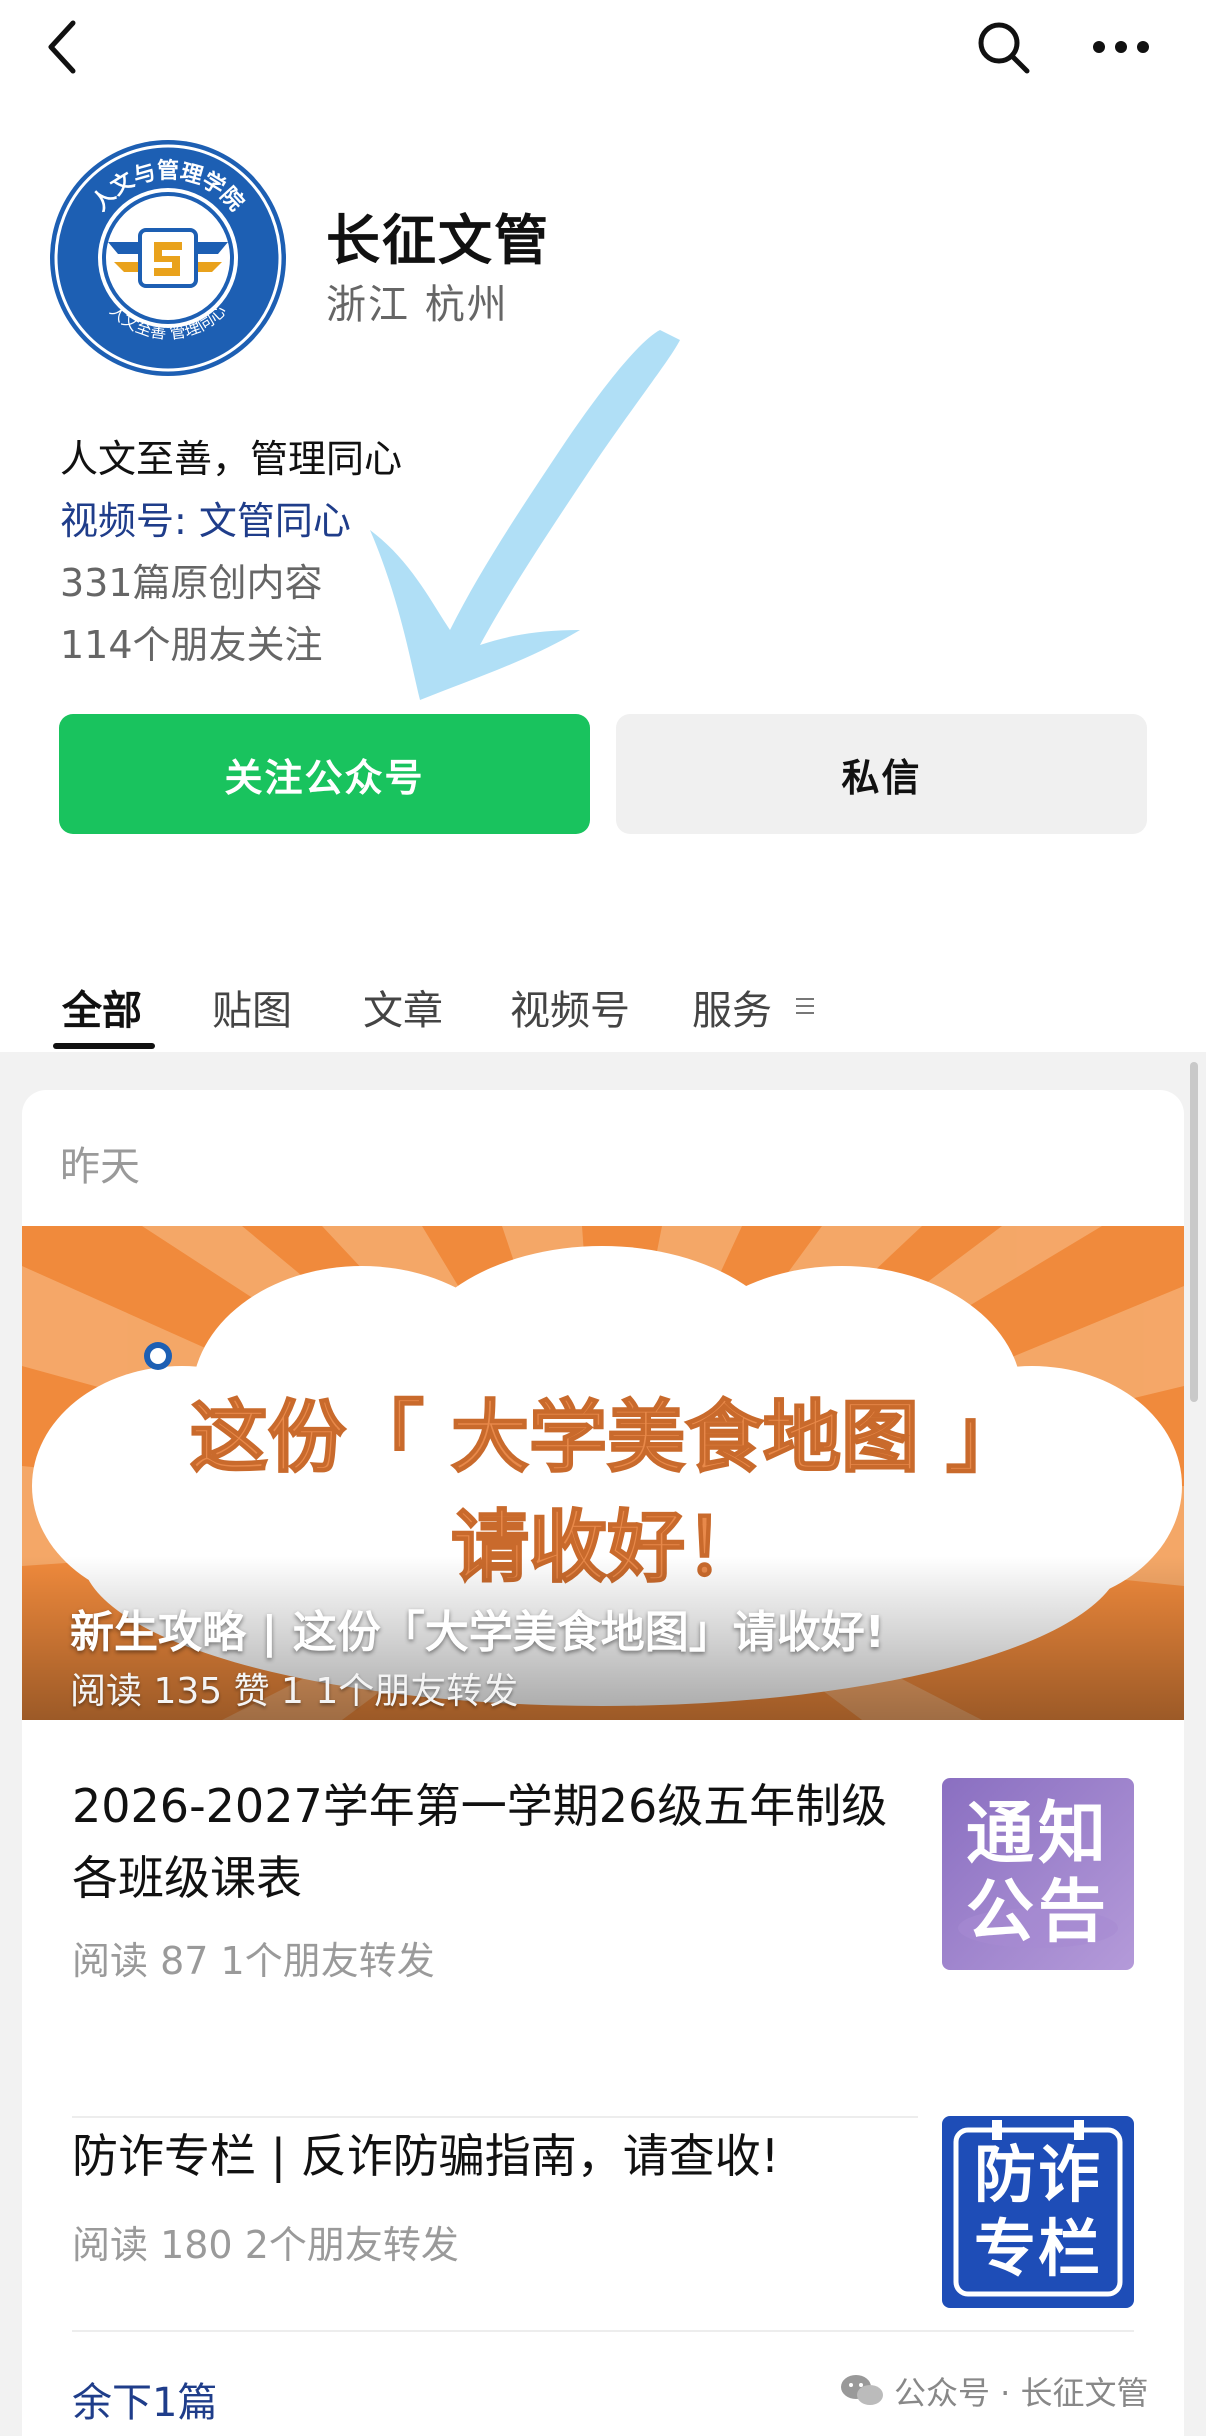 This screenshot has height=2436, width=1206. What do you see at coordinates (426, 2156) in the screenshot?
I see `article-title: 防诈专栏 | 反诈防骗指南，请查收!` at bounding box center [426, 2156].